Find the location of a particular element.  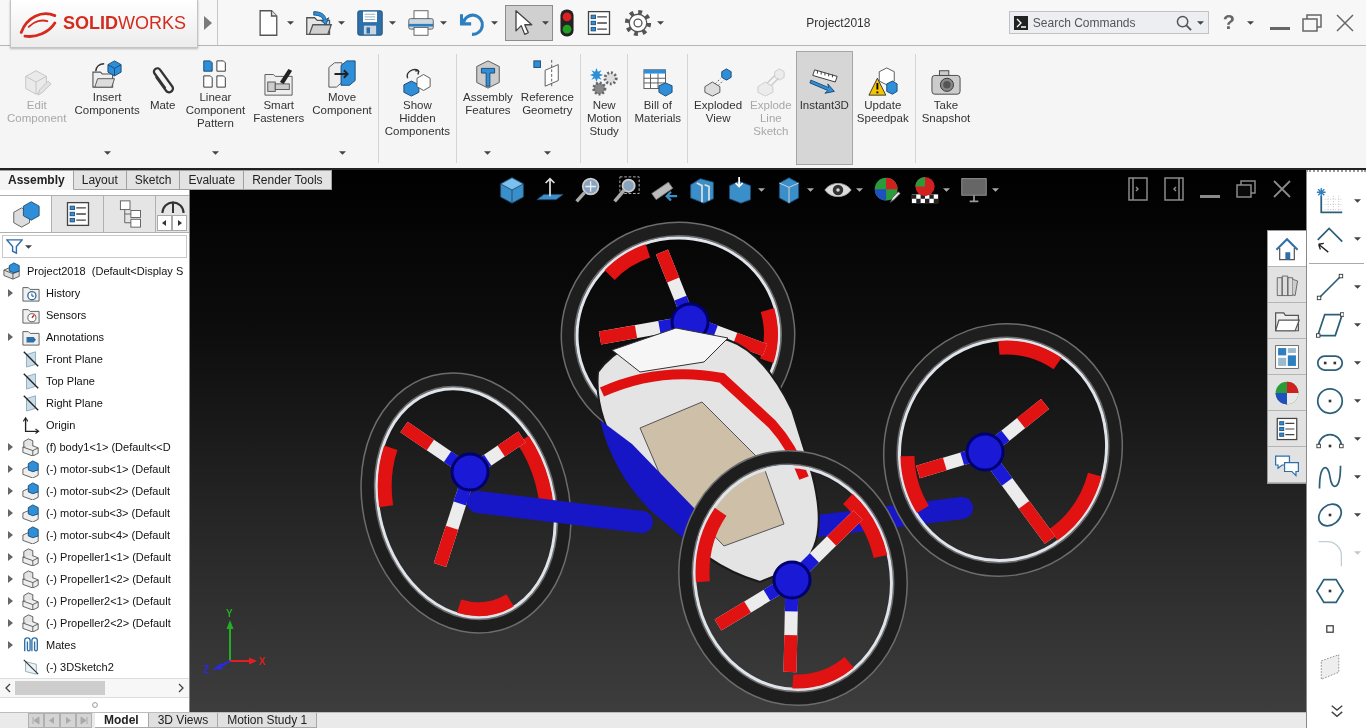

window-left-icon is located at coordinates (1138, 189).